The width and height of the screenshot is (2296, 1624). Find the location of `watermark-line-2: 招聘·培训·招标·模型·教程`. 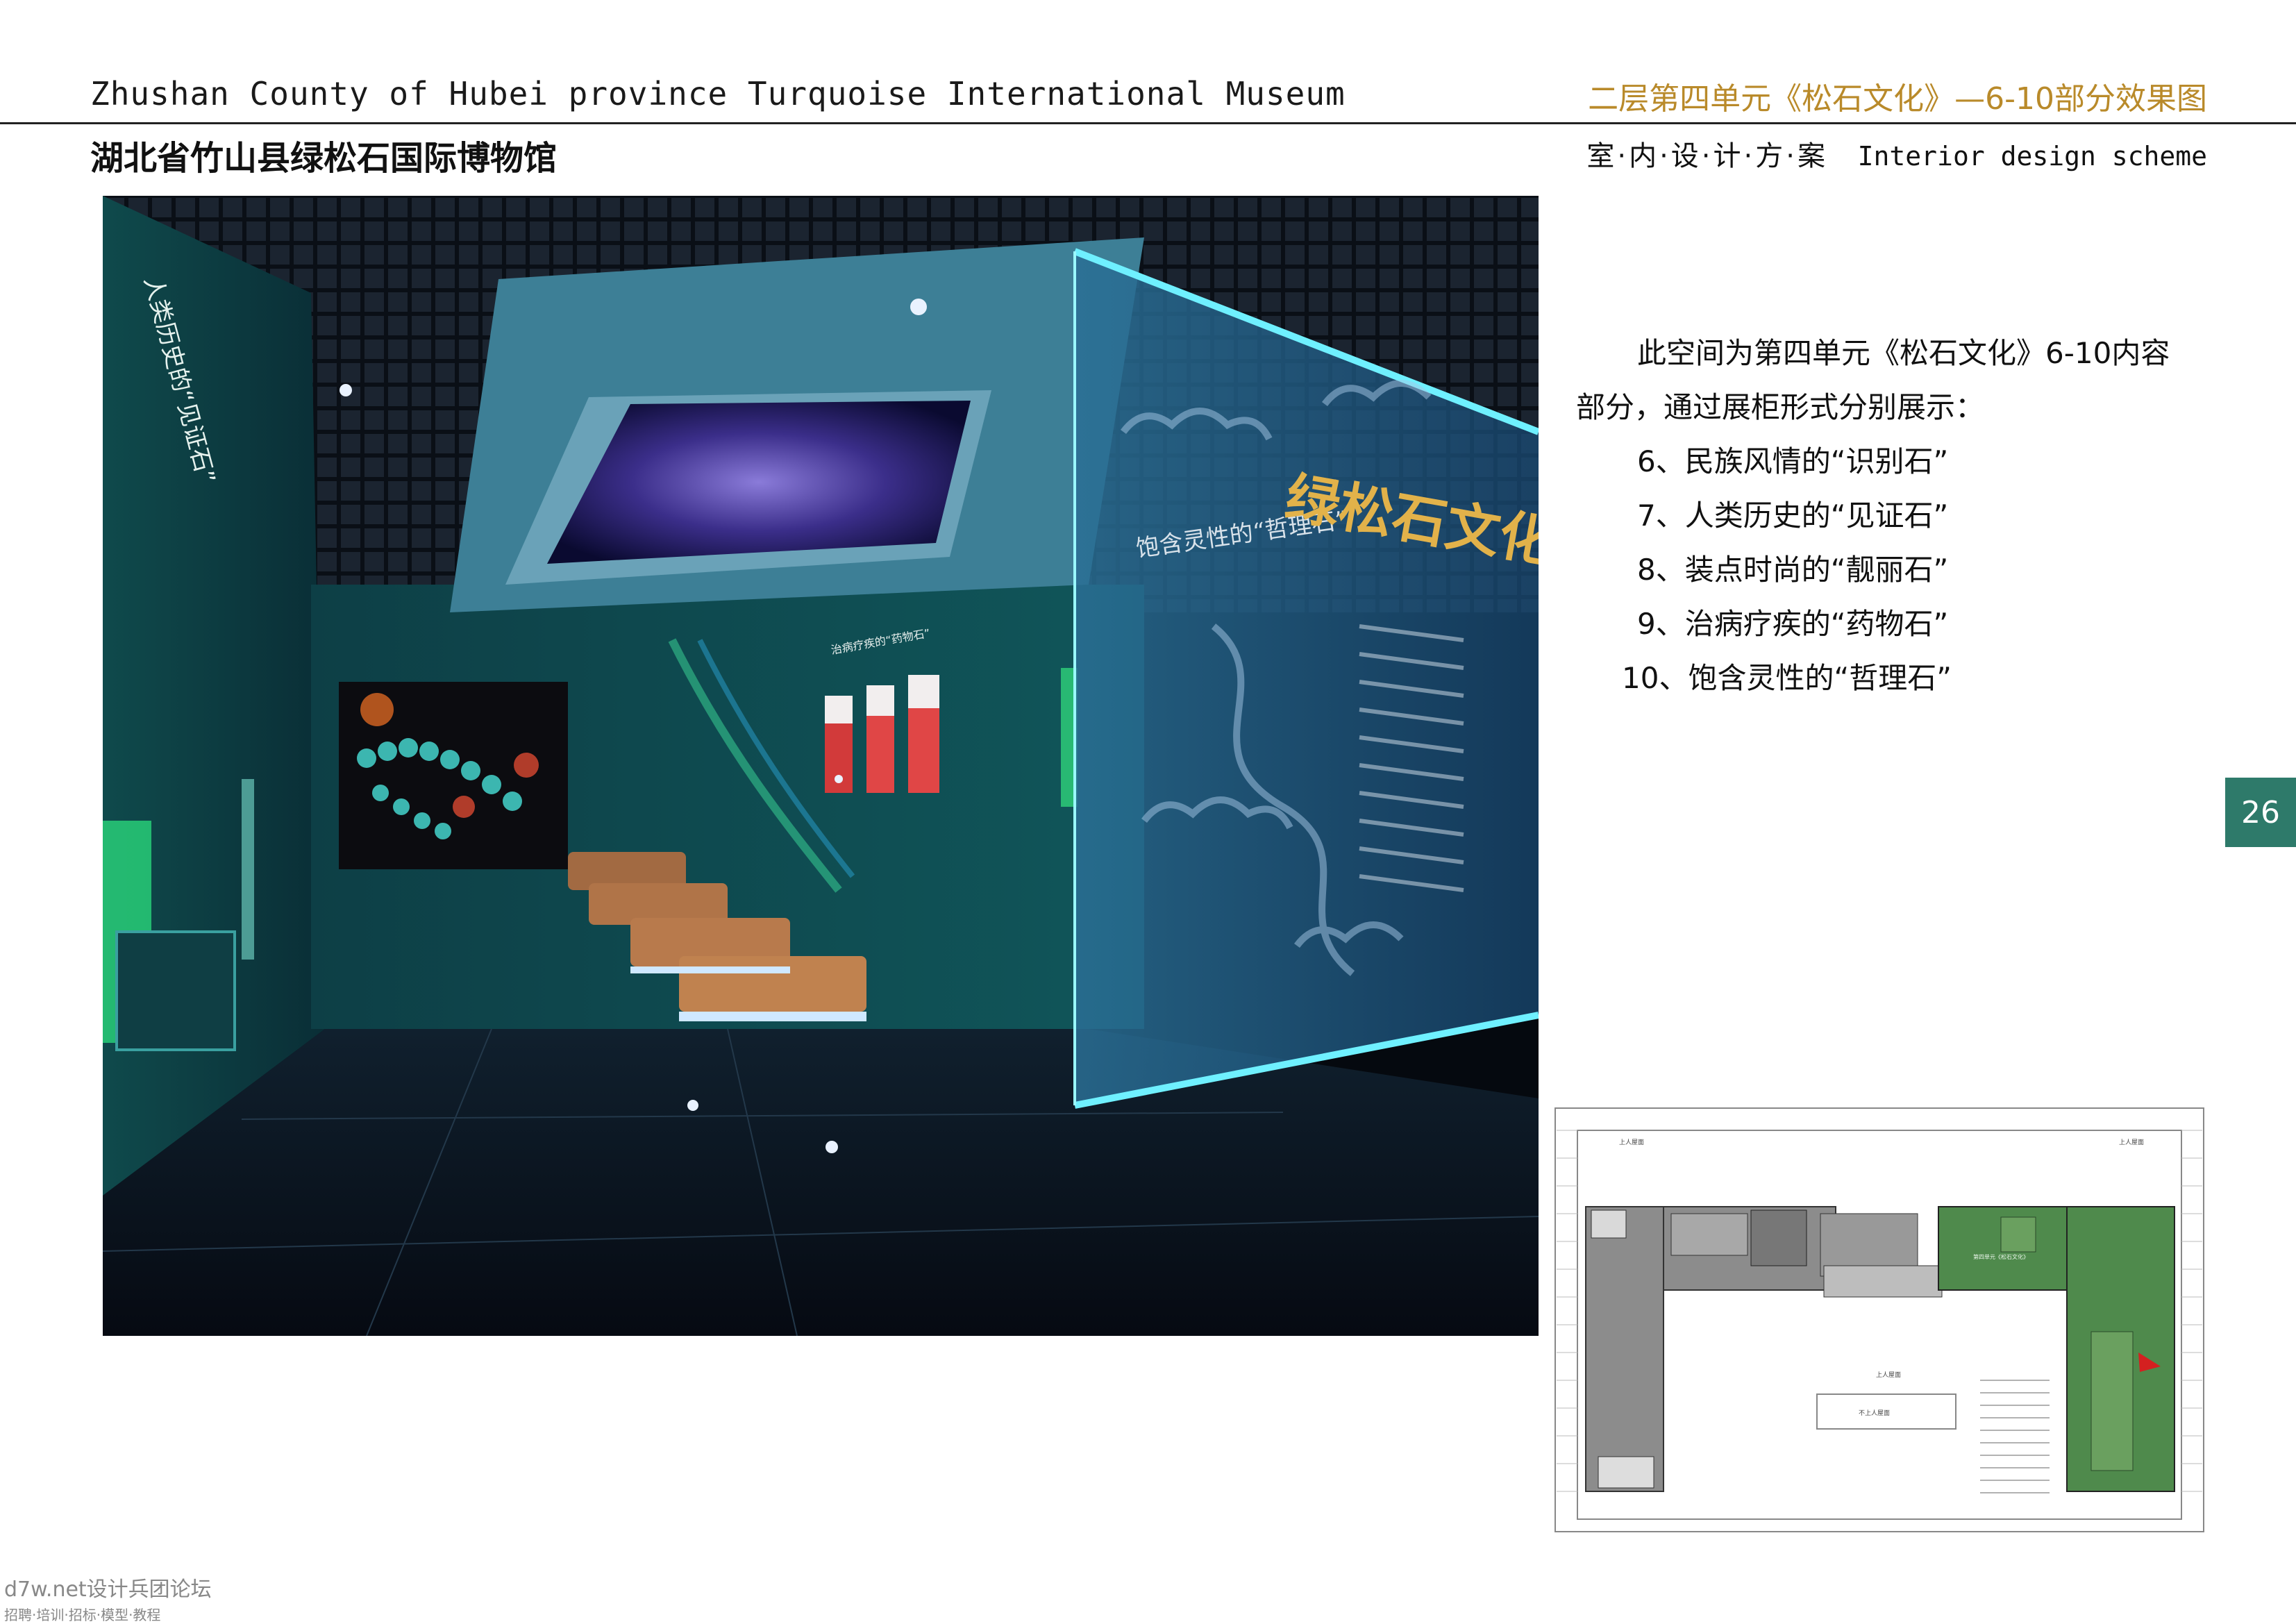

watermark-line-2: 招聘·培训·招标·模型·教程 is located at coordinates (82, 1615).